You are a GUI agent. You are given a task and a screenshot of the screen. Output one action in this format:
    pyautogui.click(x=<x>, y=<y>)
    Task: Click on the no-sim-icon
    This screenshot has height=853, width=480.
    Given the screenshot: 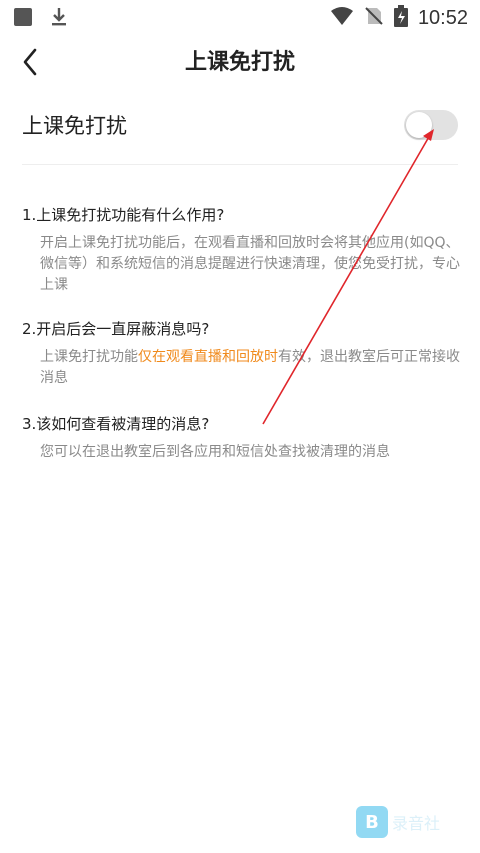 What is the action you would take?
    pyautogui.click(x=374, y=18)
    